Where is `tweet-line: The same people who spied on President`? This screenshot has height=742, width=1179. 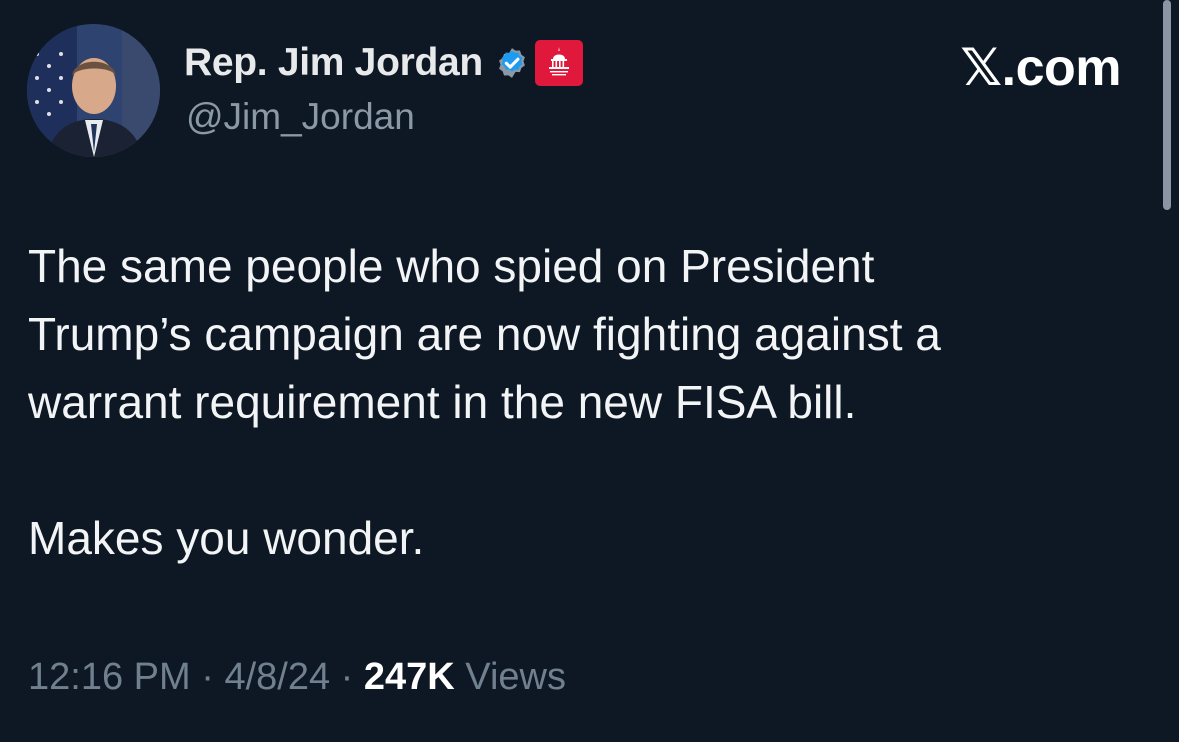 tweet-line: The same people who spied on President is located at coordinates (451, 266).